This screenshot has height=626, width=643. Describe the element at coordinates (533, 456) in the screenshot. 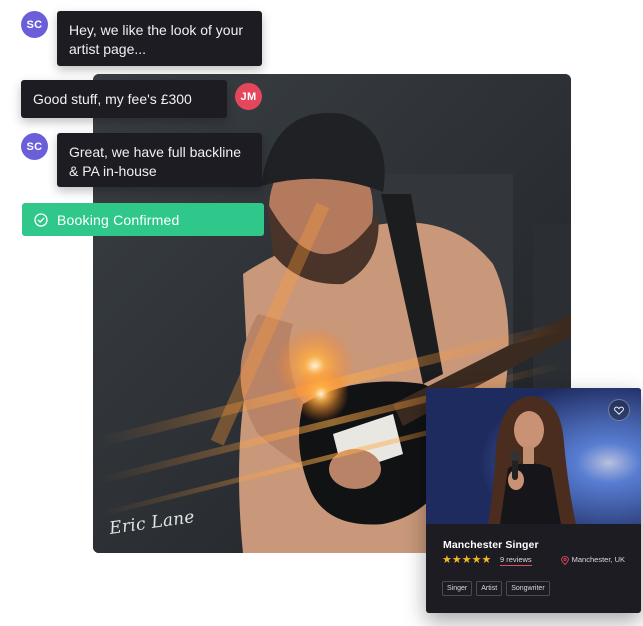

I see `listing-photo` at that location.